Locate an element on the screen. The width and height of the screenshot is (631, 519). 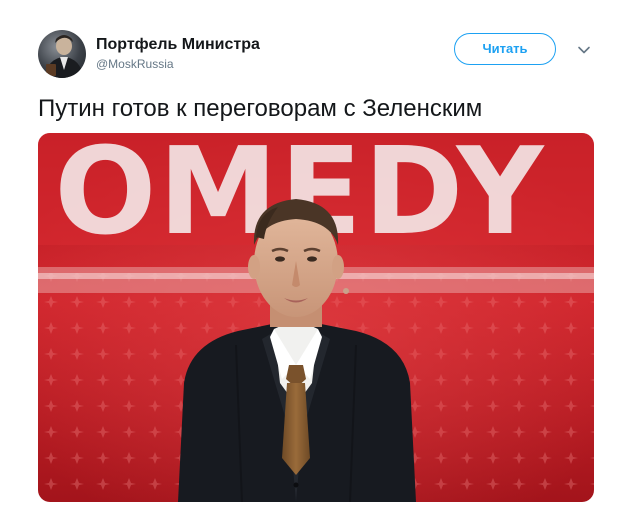
follow-button: Читать is located at coordinates (505, 49).